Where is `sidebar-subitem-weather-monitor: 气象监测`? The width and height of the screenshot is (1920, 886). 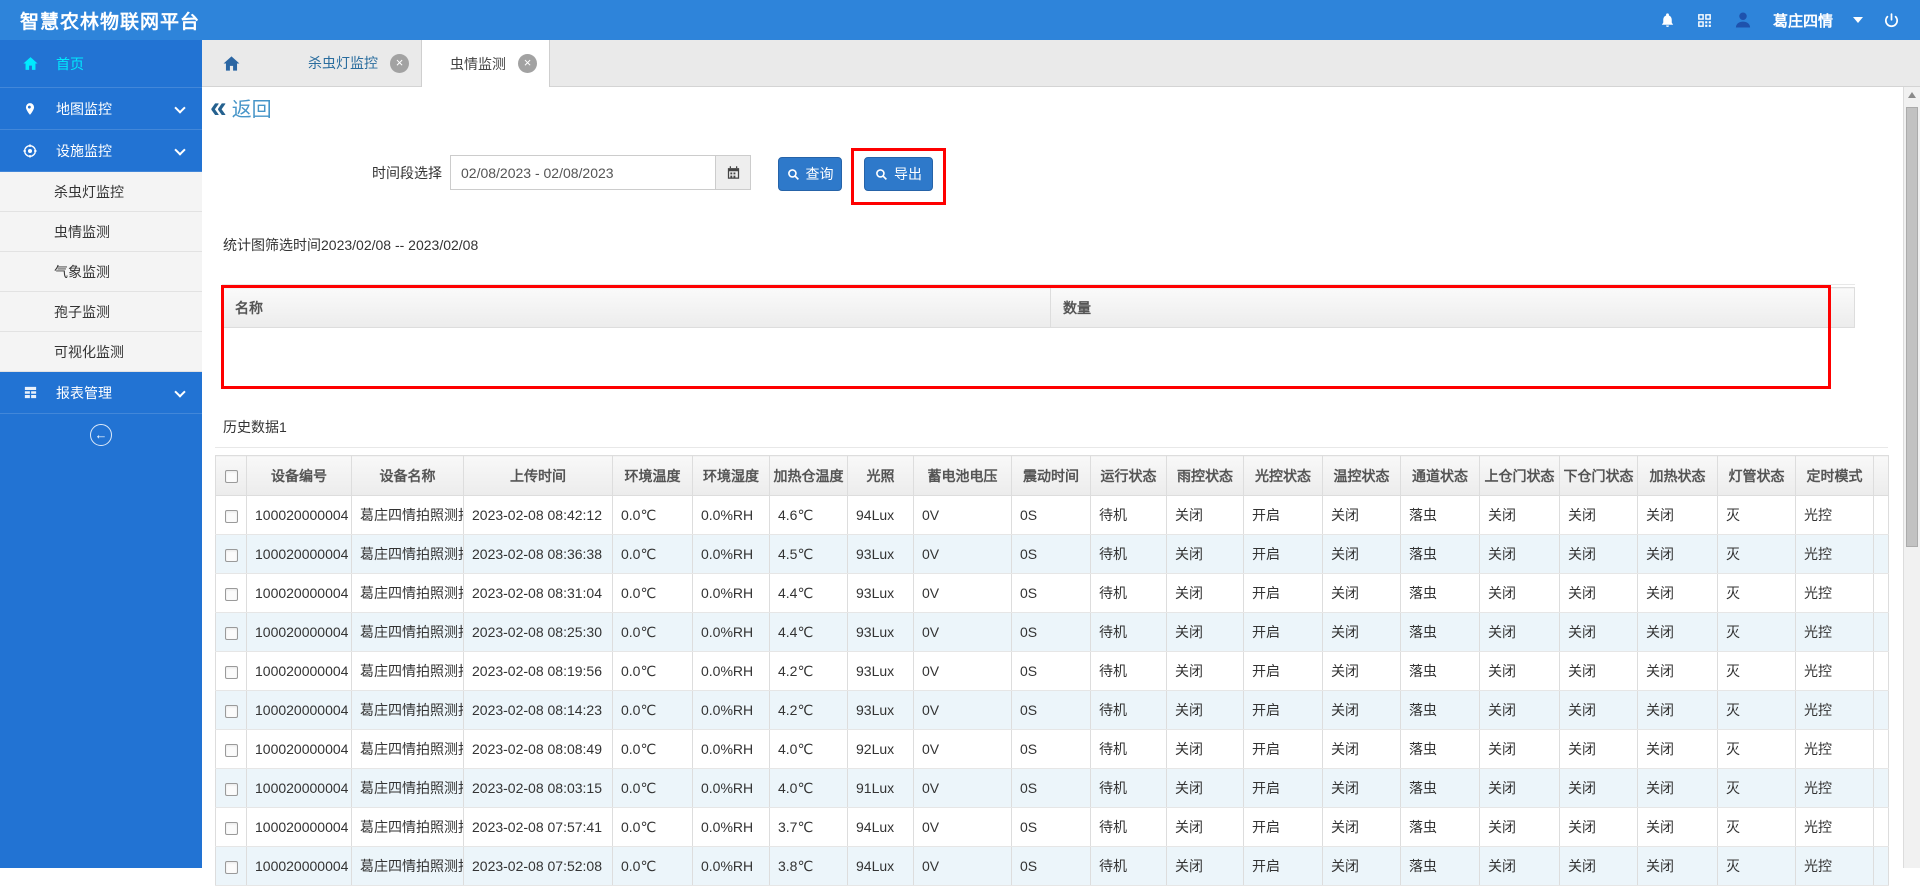 sidebar-subitem-weather-monitor: 气象监测 is located at coordinates (101, 272).